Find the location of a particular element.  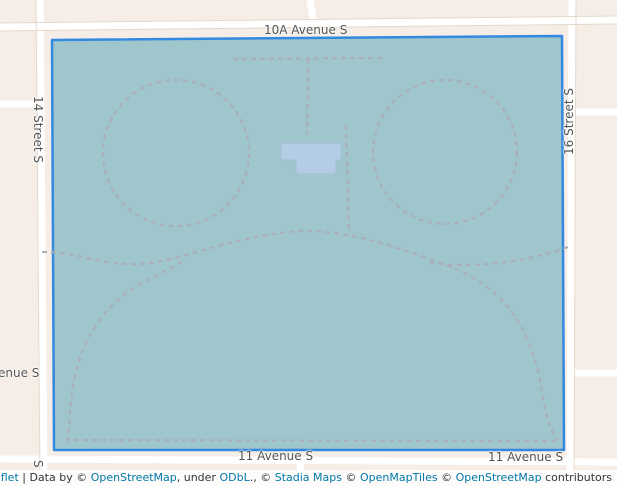

street-label-11-avenue-s-left: 11 Avenue S is located at coordinates (276, 456).